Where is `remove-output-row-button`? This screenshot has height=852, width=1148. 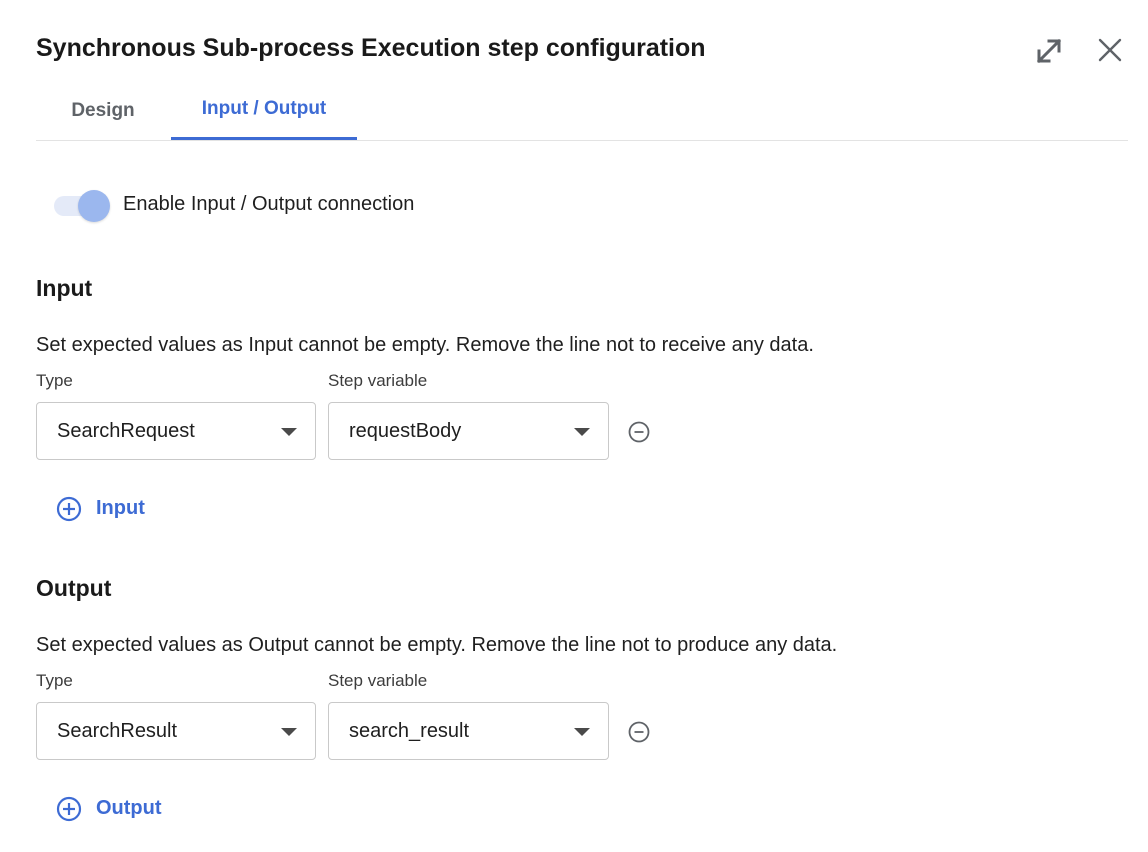 remove-output-row-button is located at coordinates (639, 732).